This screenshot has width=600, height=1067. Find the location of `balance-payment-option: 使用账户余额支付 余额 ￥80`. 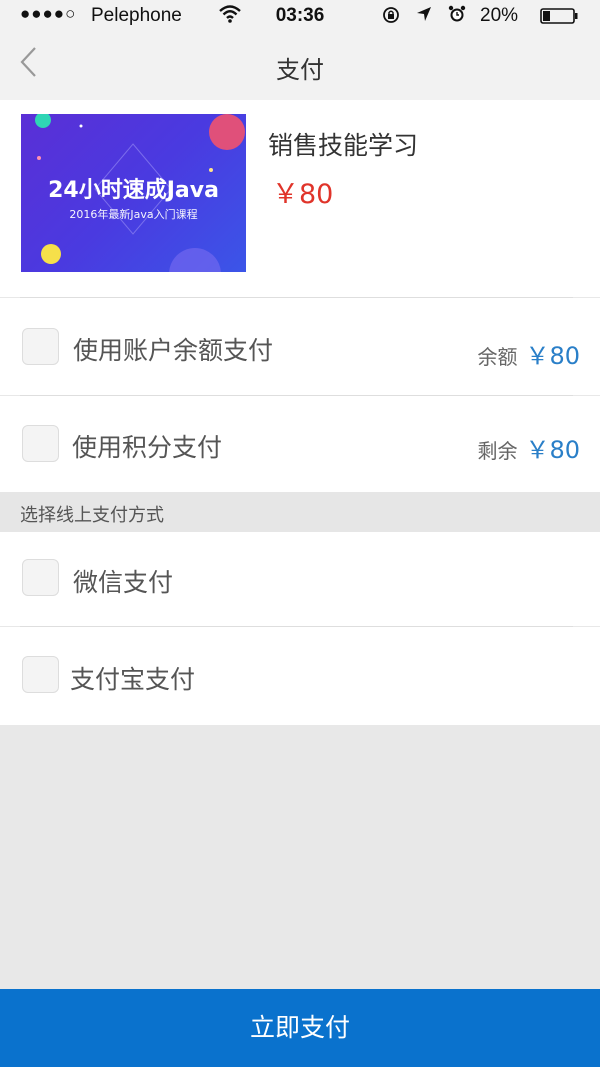

balance-payment-option: 使用账户余额支付 余额 ￥80 is located at coordinates (300, 346).